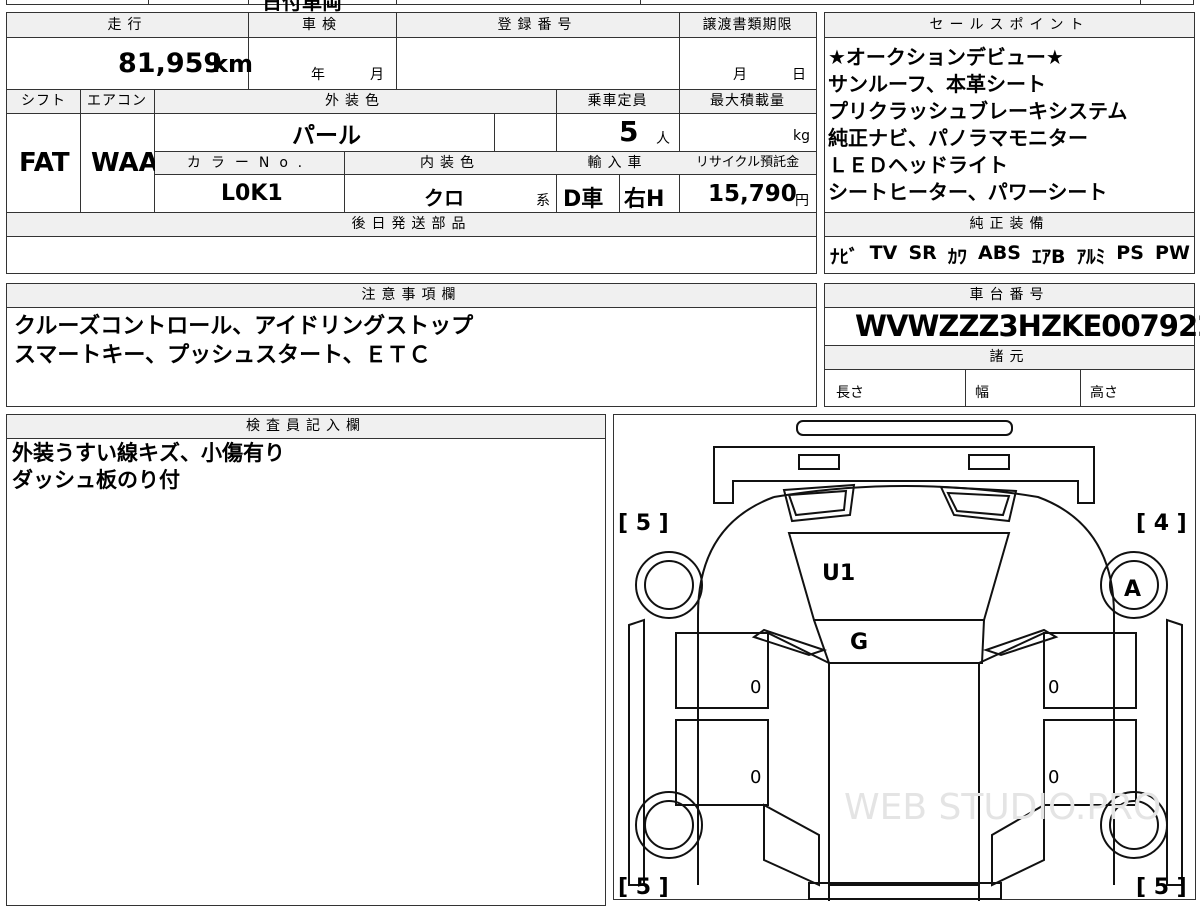 The height and width of the screenshot is (906, 1200). Describe the element at coordinates (444, 198) in the screenshot. I see `interior-color-value: クロ` at that location.